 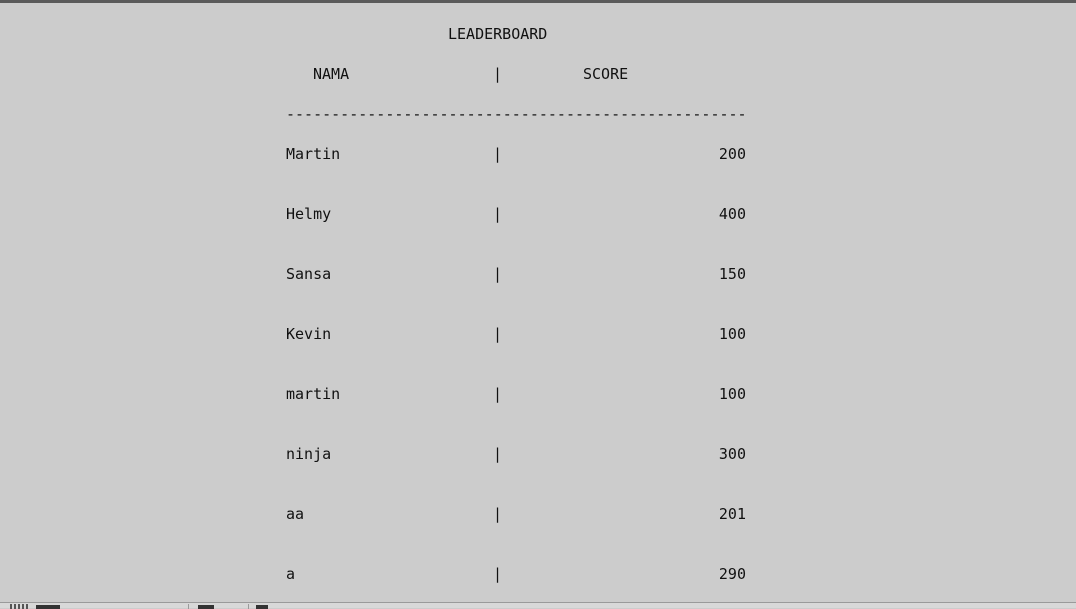 I want to click on player-score: 201, so click(x=732, y=514).